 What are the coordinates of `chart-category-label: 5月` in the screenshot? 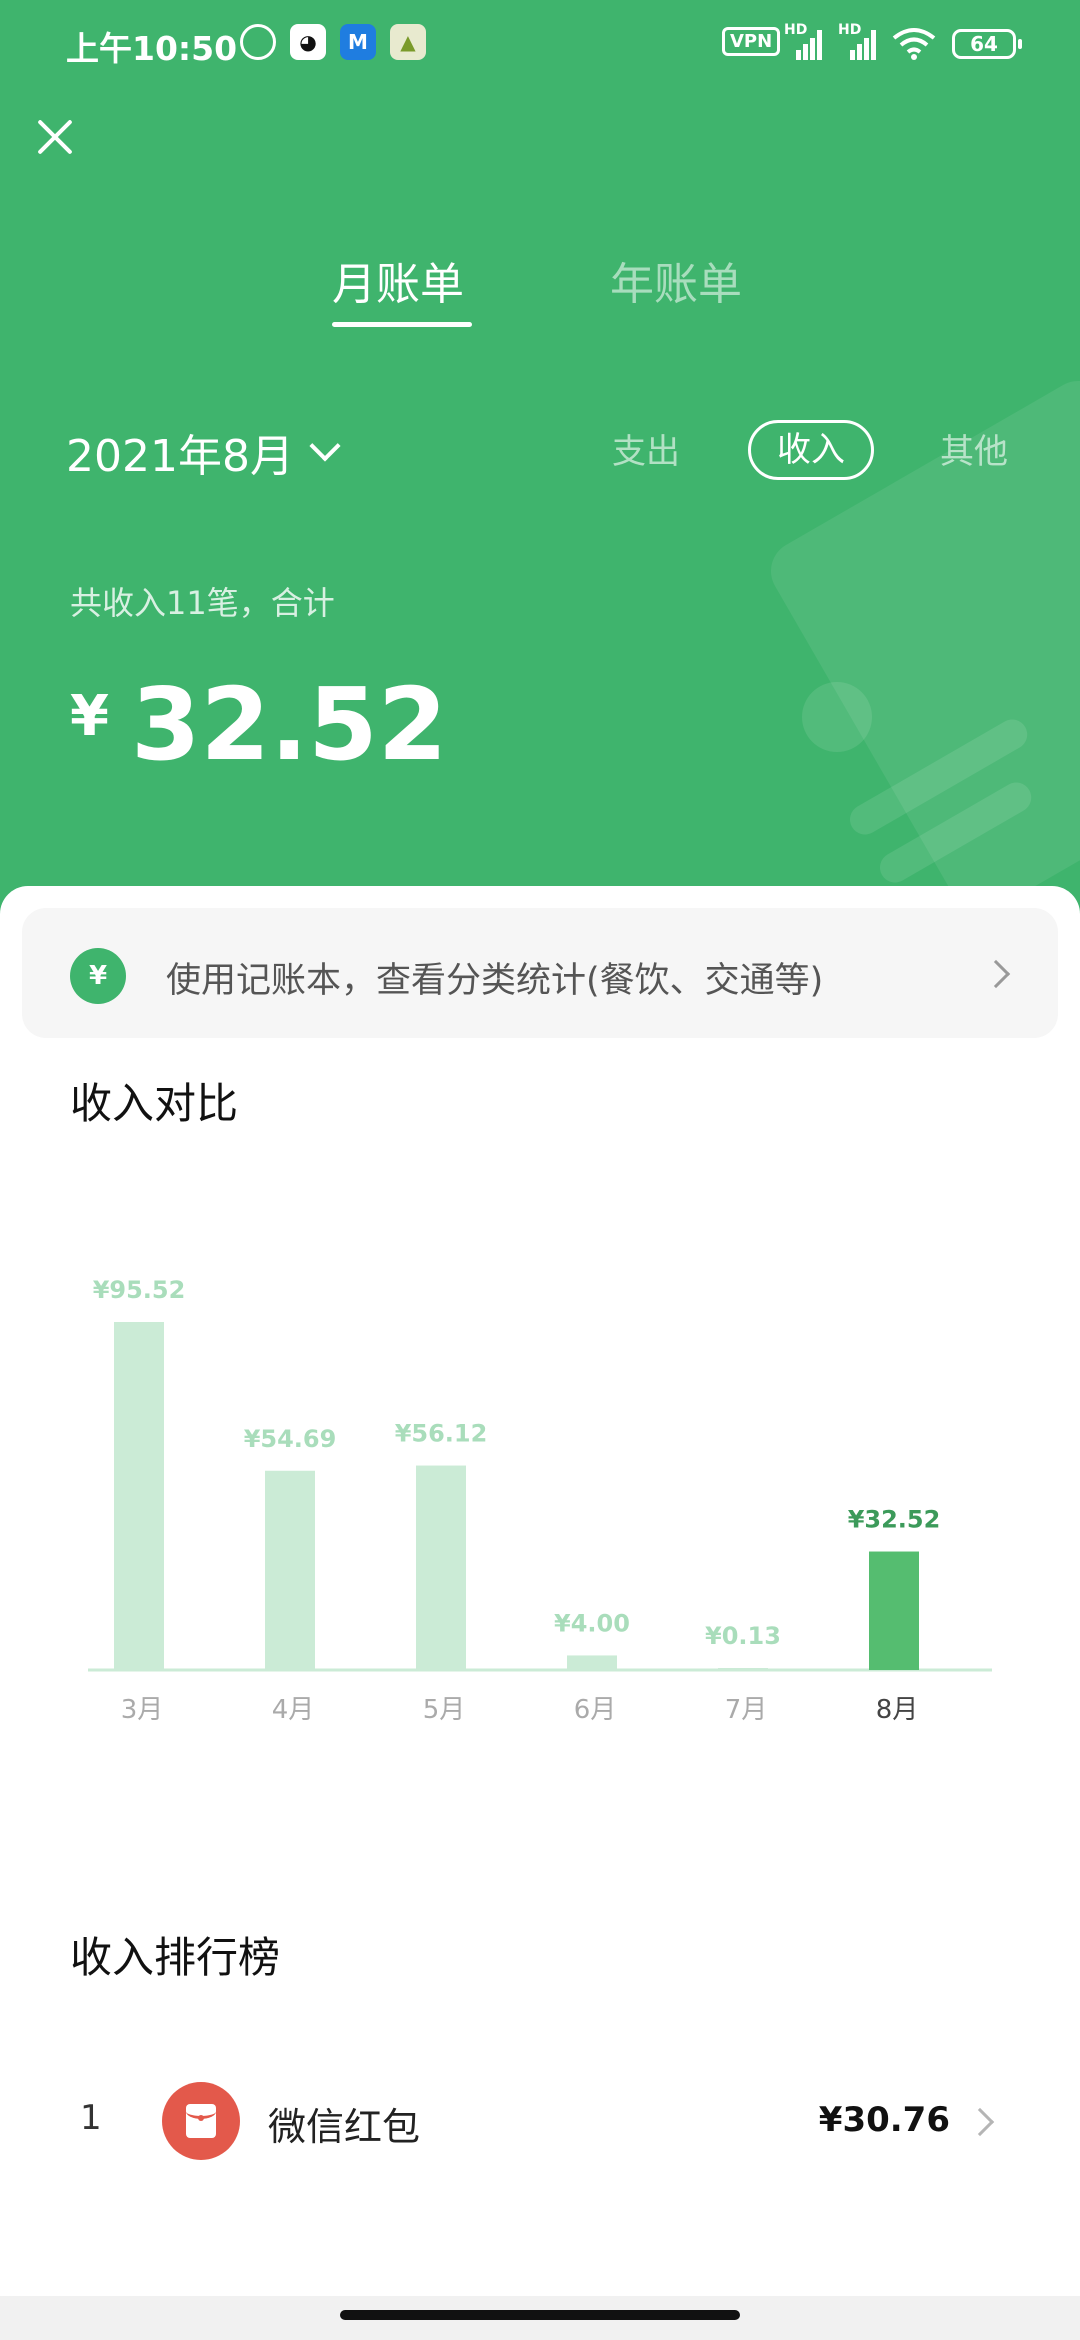 It's located at (444, 1710).